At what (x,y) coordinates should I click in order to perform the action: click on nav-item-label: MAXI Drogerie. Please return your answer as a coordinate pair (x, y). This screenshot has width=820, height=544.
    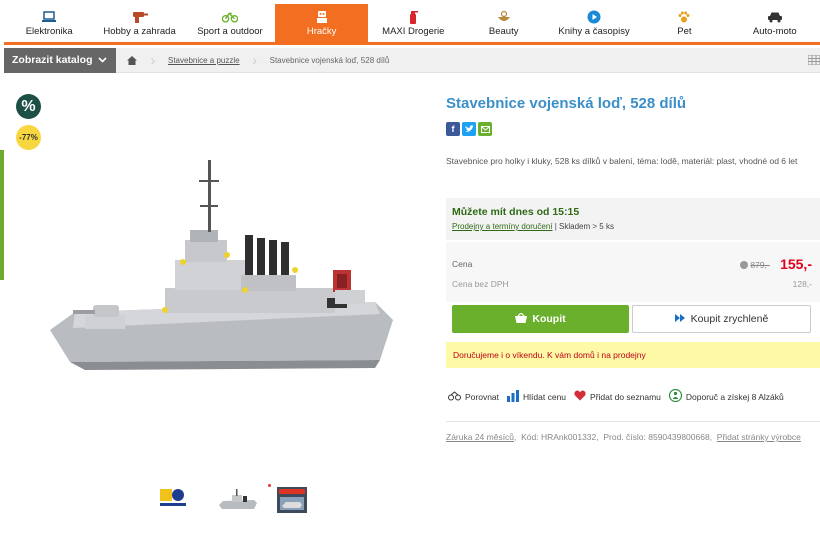
    Looking at the image, I should click on (413, 31).